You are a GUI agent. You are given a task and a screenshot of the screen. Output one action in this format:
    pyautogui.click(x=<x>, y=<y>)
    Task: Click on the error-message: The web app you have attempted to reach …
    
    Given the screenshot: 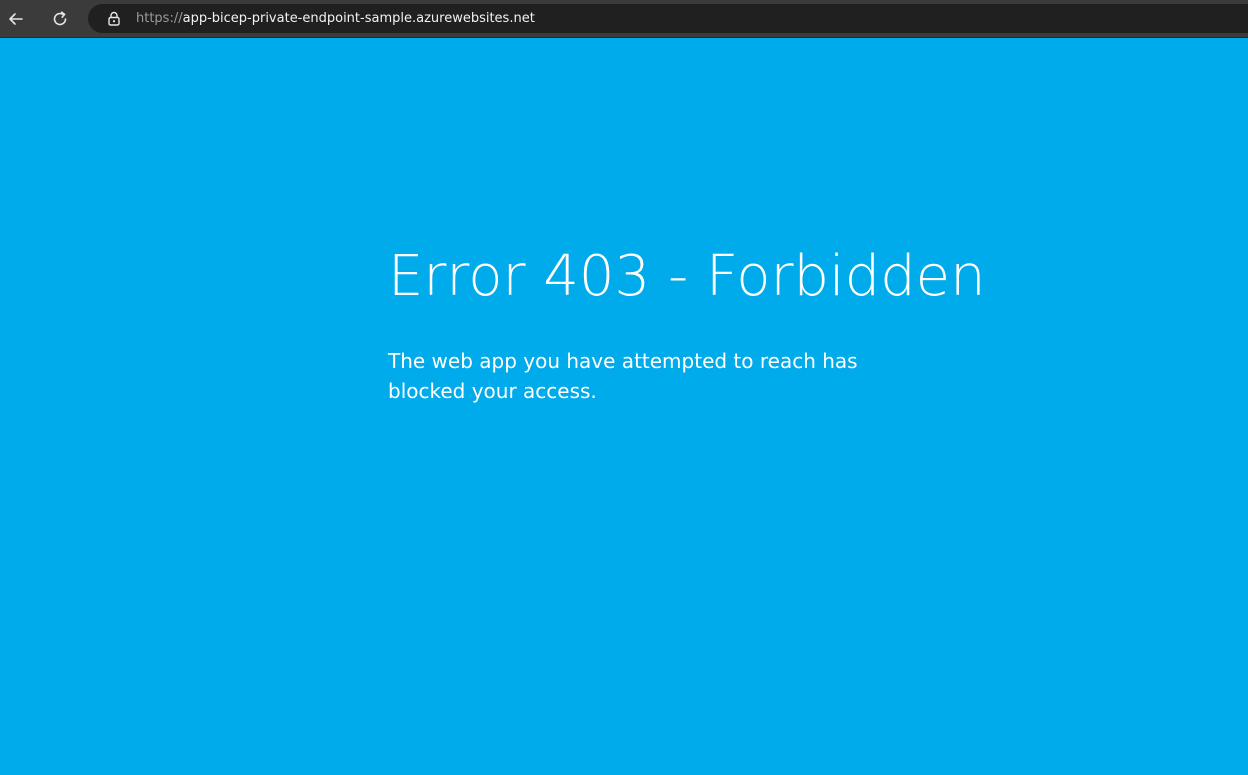 What is the action you would take?
    pyautogui.click(x=623, y=376)
    